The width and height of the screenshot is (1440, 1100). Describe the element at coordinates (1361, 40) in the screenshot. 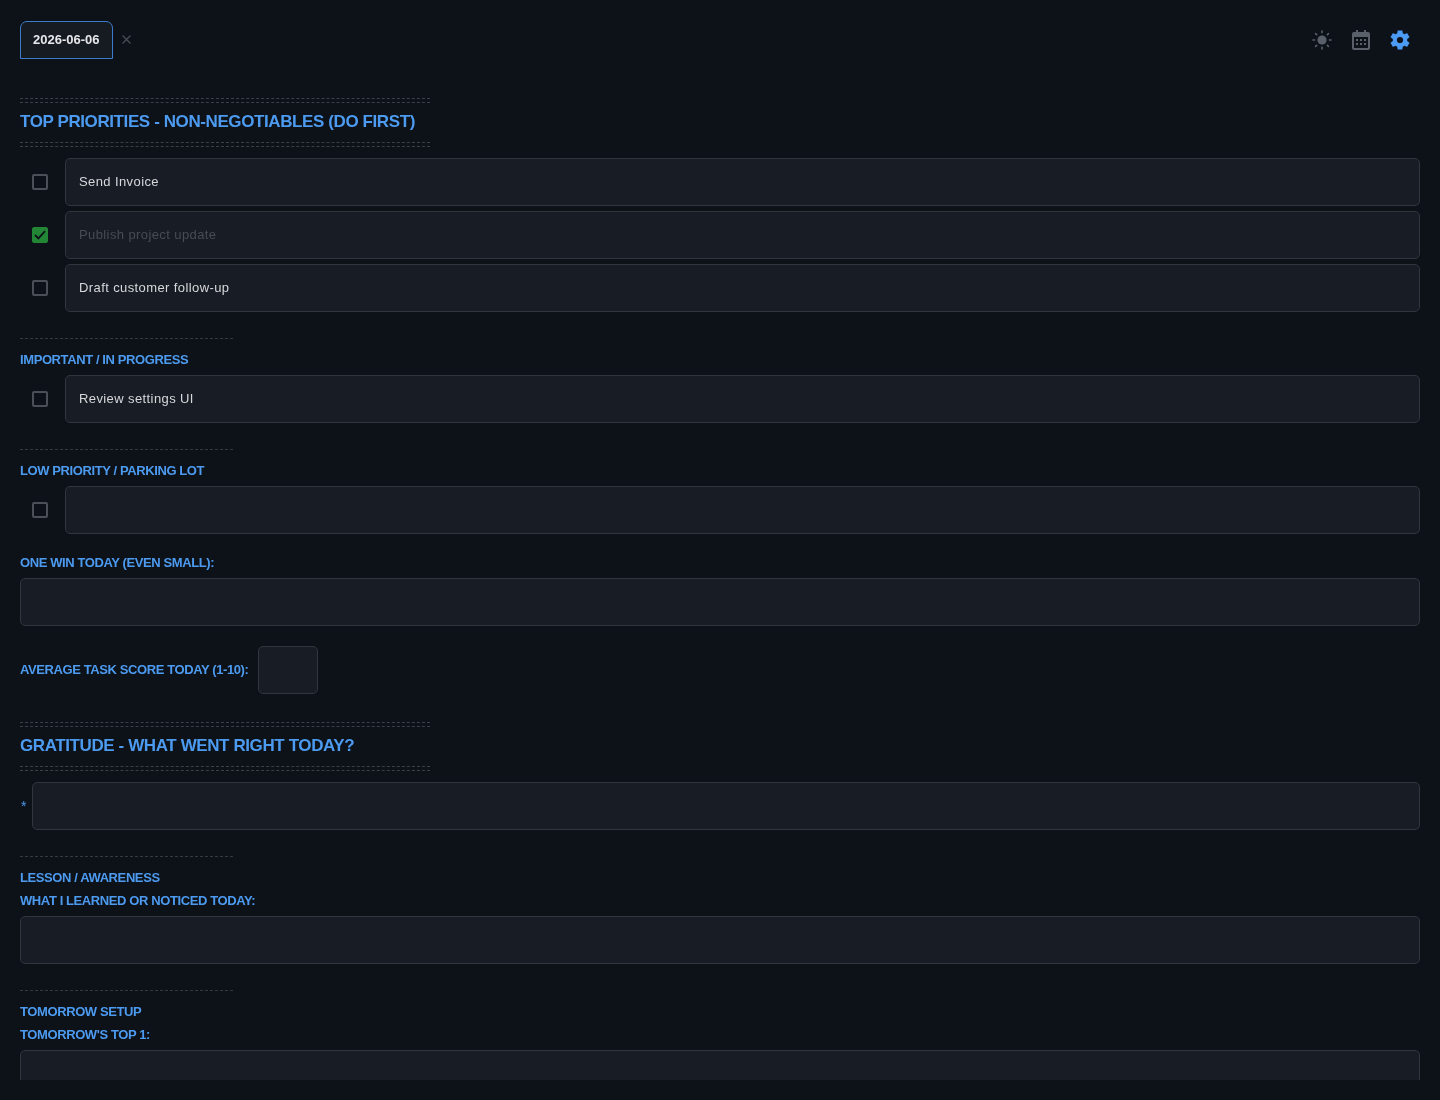

I see `calendar-icon` at that location.